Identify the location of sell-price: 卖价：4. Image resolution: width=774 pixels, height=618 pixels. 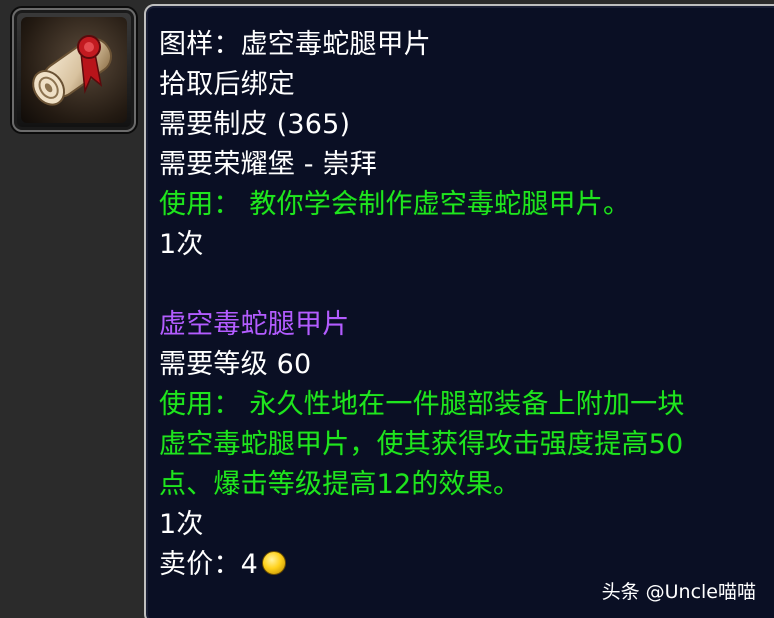
(222, 565).